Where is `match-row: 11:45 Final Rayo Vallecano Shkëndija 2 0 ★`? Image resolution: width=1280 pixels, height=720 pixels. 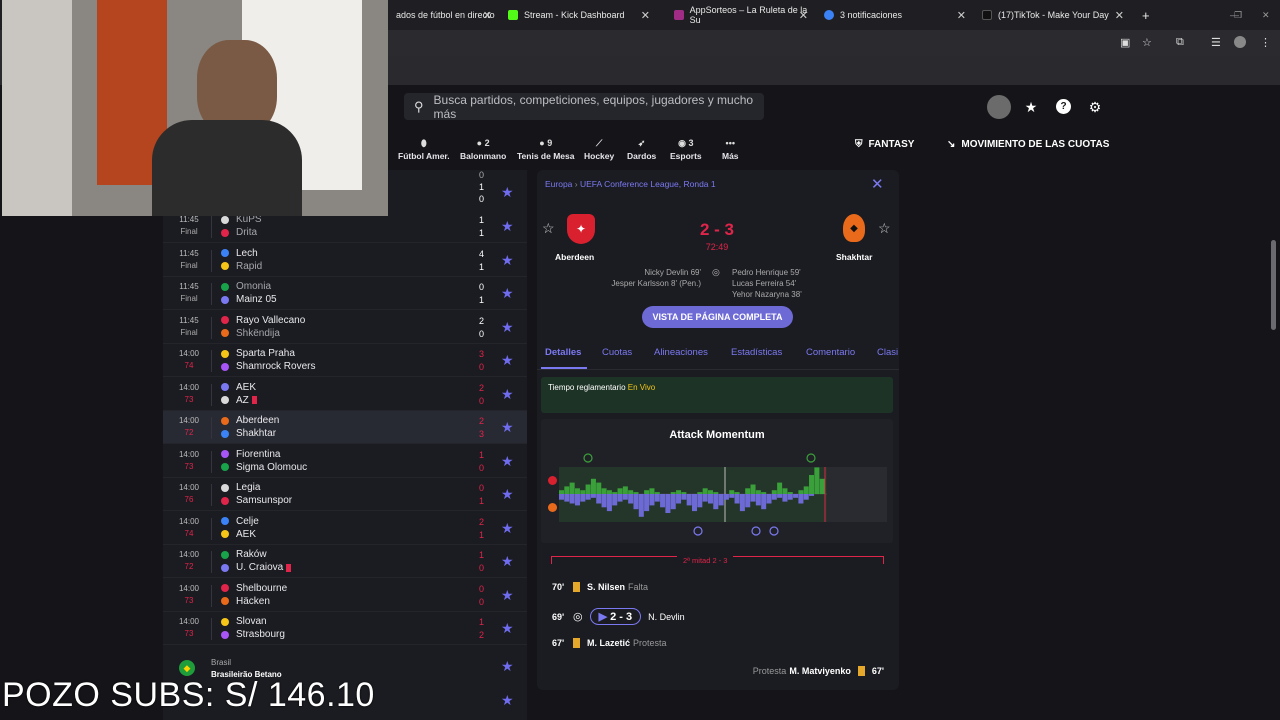
match-row: 11:45 Final Rayo Vallecano Shkëndija 2 0 ★ is located at coordinates (345, 327).